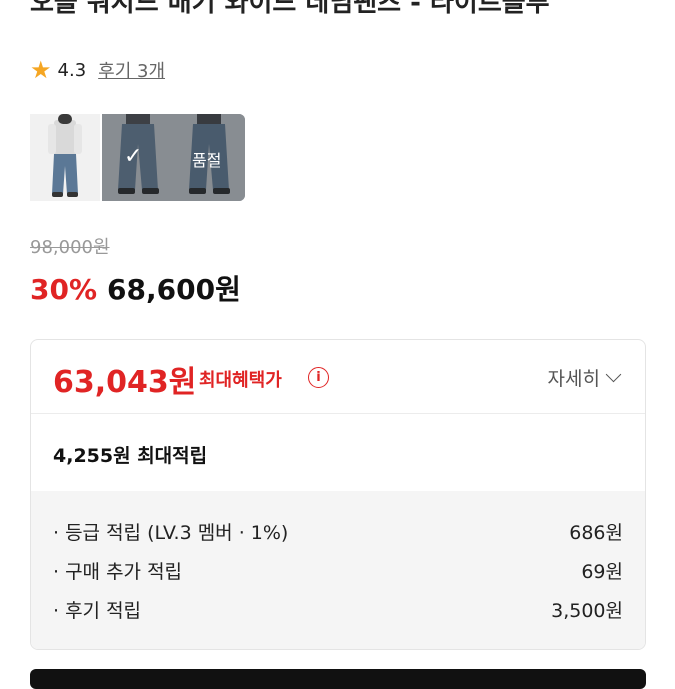 The image size is (675, 689). What do you see at coordinates (240, 380) in the screenshot?
I see `best-price-label: 최대혜택가` at bounding box center [240, 380].